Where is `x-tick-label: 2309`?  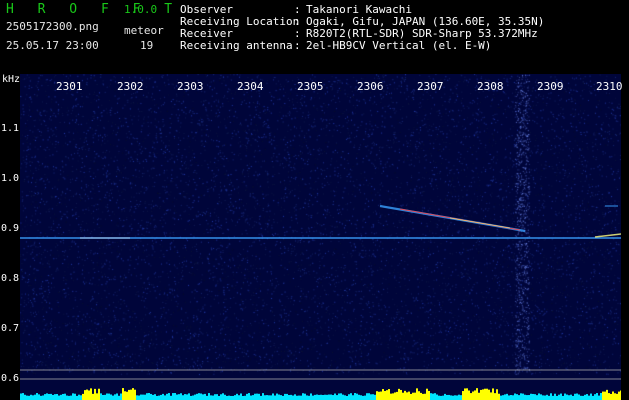 x-tick-label: 2309 is located at coordinates (550, 86).